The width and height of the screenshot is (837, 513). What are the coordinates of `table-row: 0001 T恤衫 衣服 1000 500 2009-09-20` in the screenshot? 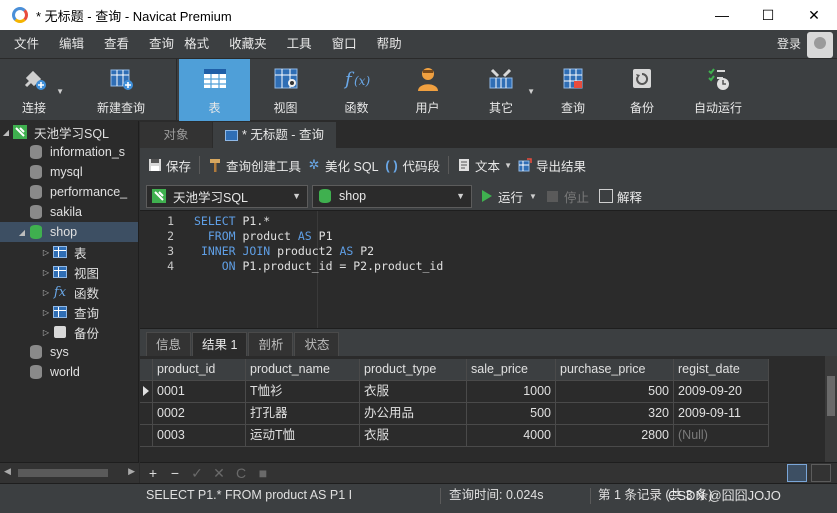 It's located at (454, 392).